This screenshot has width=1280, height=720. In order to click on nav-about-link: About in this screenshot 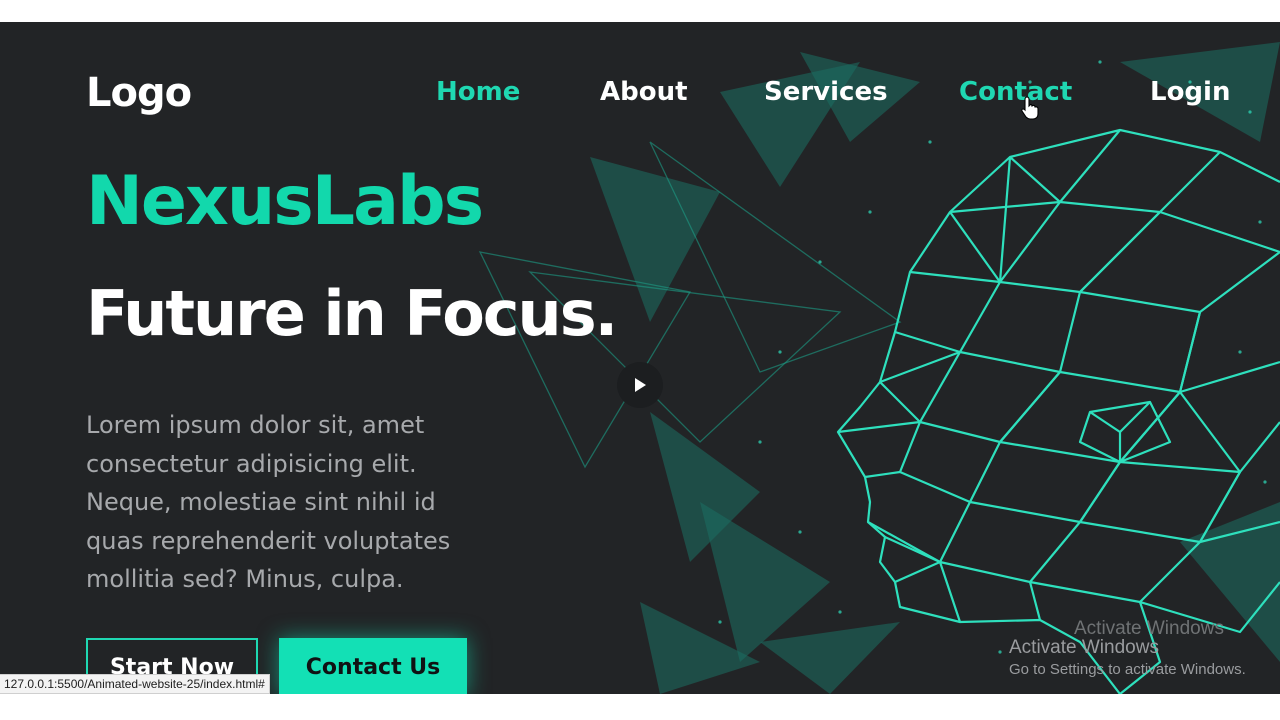, I will do `click(644, 92)`.